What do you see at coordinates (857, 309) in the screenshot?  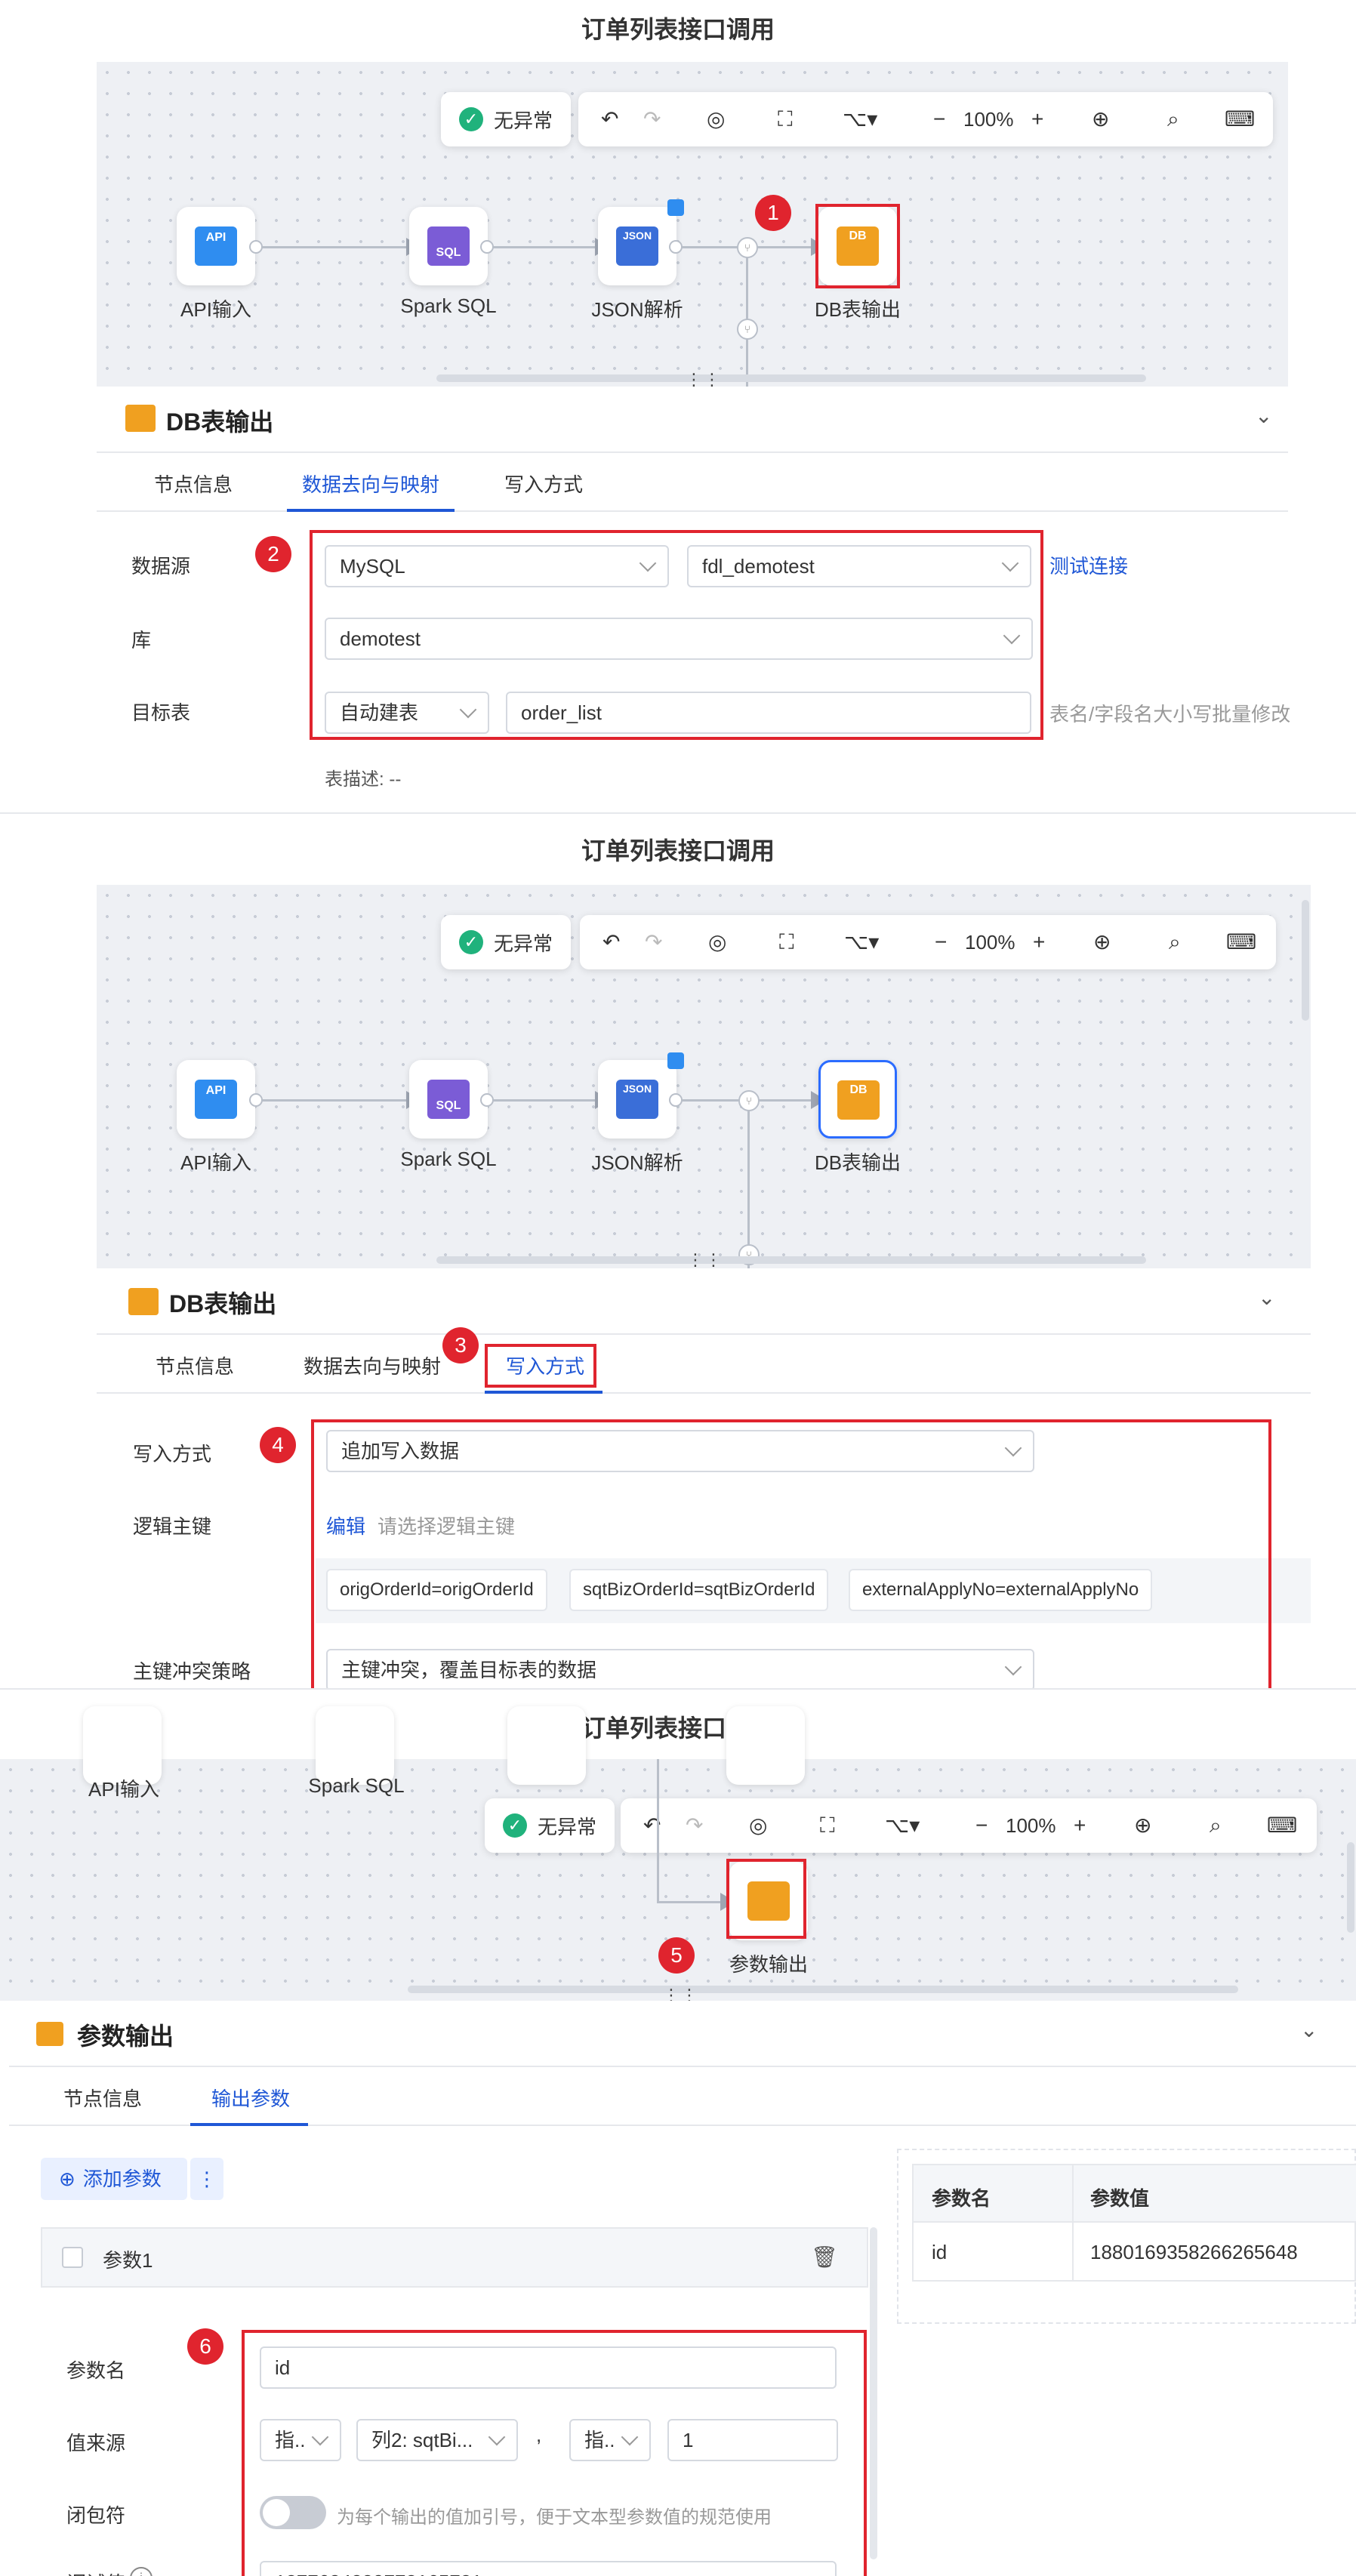 I see `node-label-db: DB表输出` at bounding box center [857, 309].